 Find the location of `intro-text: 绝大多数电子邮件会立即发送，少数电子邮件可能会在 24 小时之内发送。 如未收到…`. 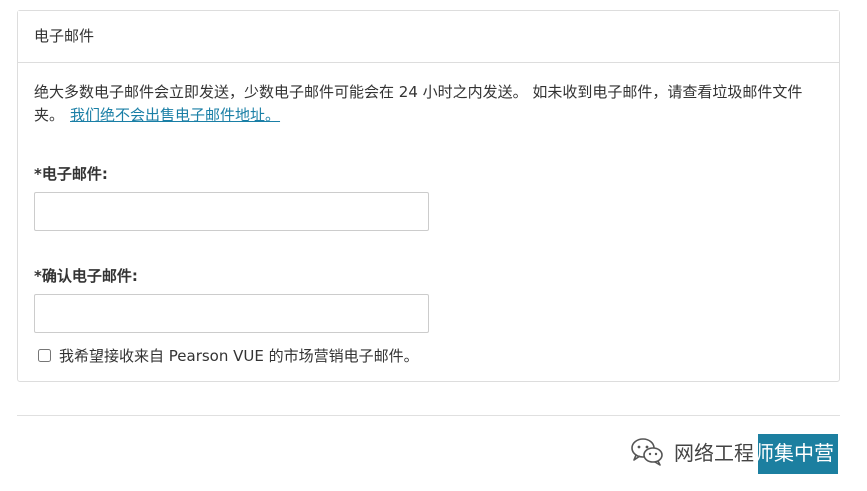

intro-text: 绝大多数电子邮件会立即发送，少数电子邮件可能会在 24 小时之内发送。 如未收到… is located at coordinates (429, 104).